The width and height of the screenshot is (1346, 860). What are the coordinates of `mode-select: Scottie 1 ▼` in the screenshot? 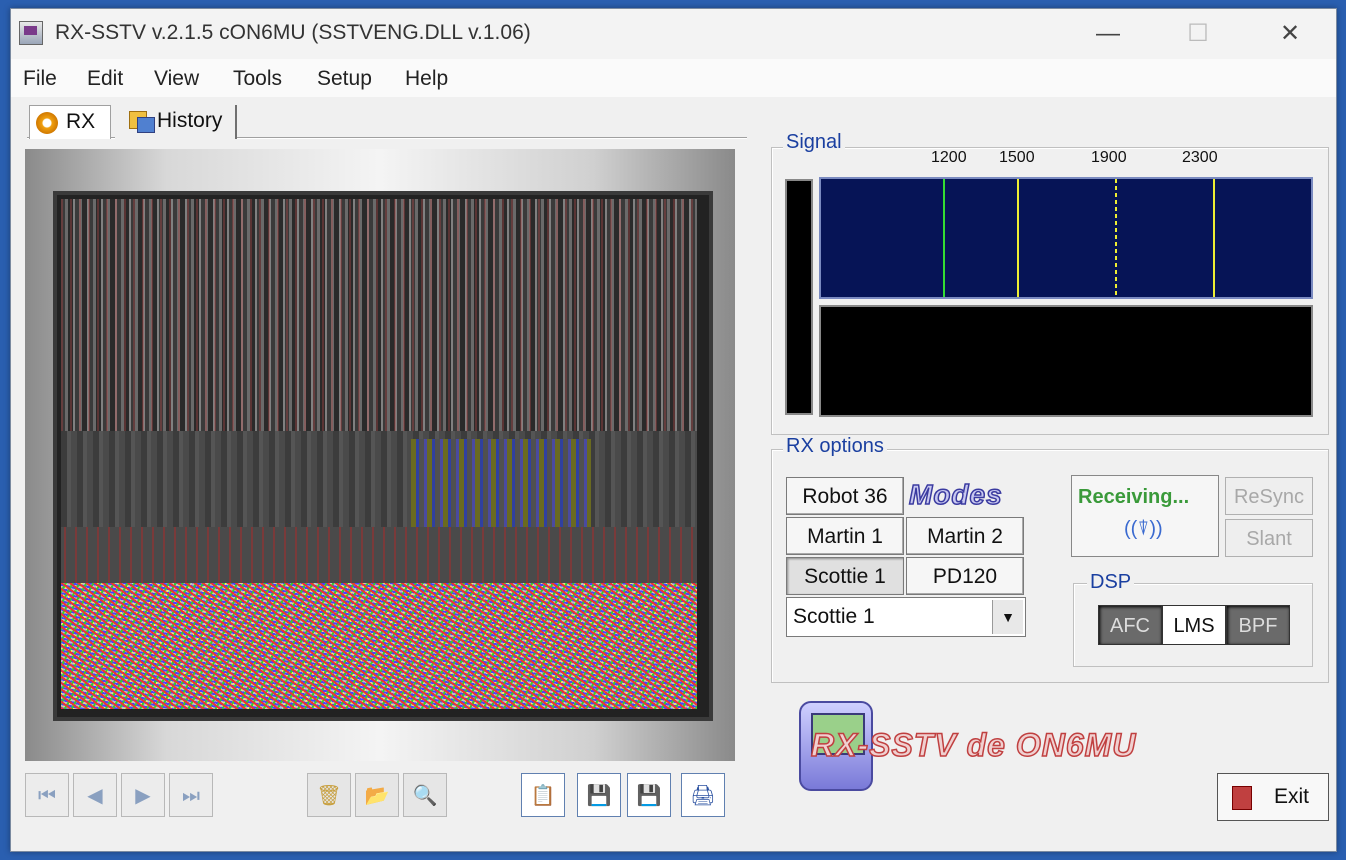 It's located at (906, 617).